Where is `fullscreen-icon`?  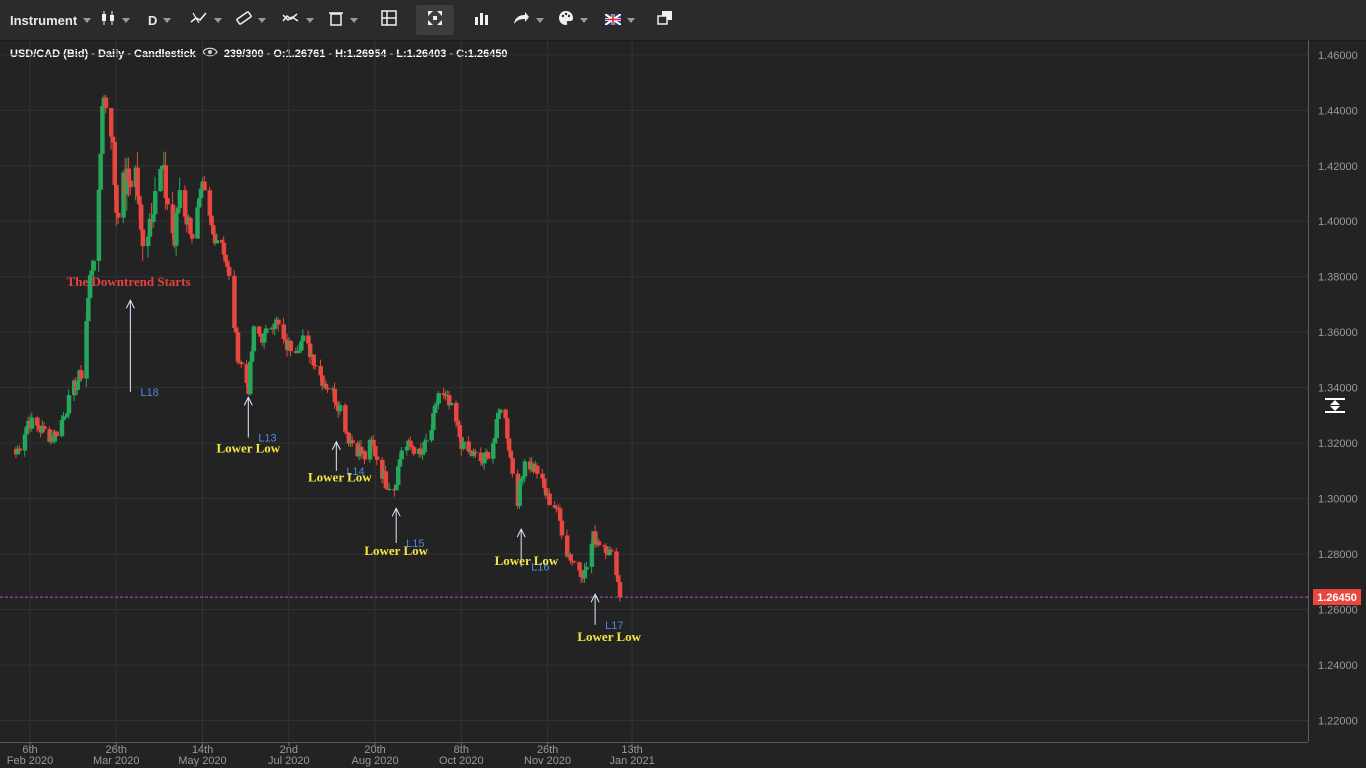
fullscreen-icon is located at coordinates (435, 20).